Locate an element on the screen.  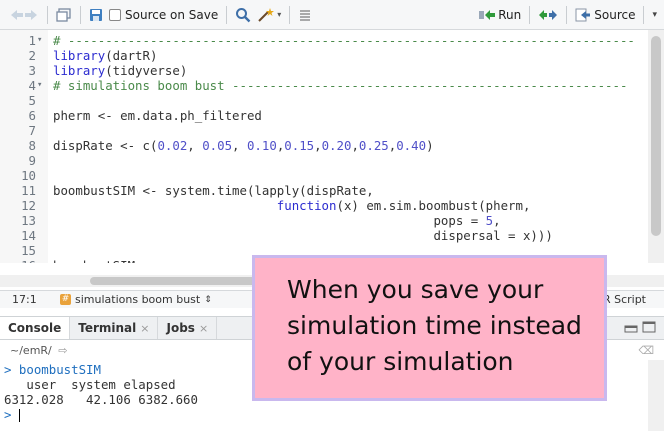
code-line: 10 is located at coordinates (330, 175).